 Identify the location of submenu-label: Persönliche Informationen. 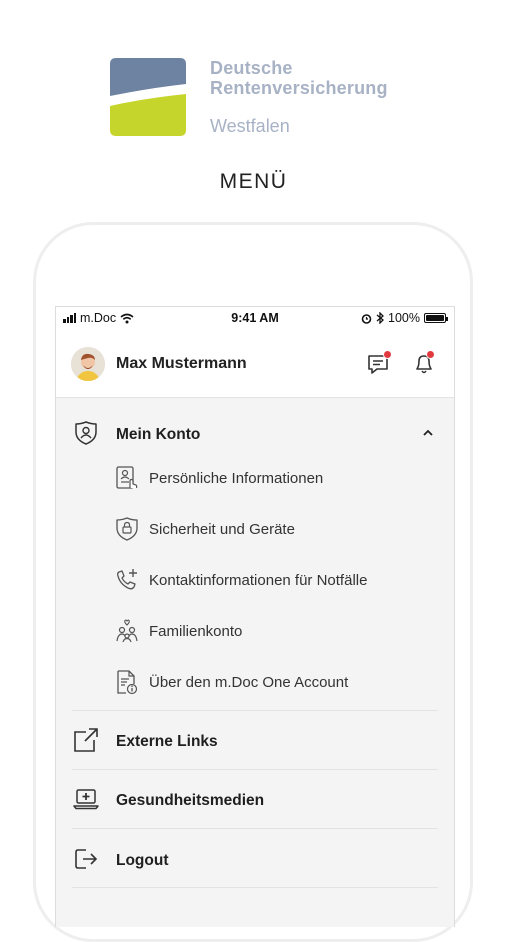
(236, 478).